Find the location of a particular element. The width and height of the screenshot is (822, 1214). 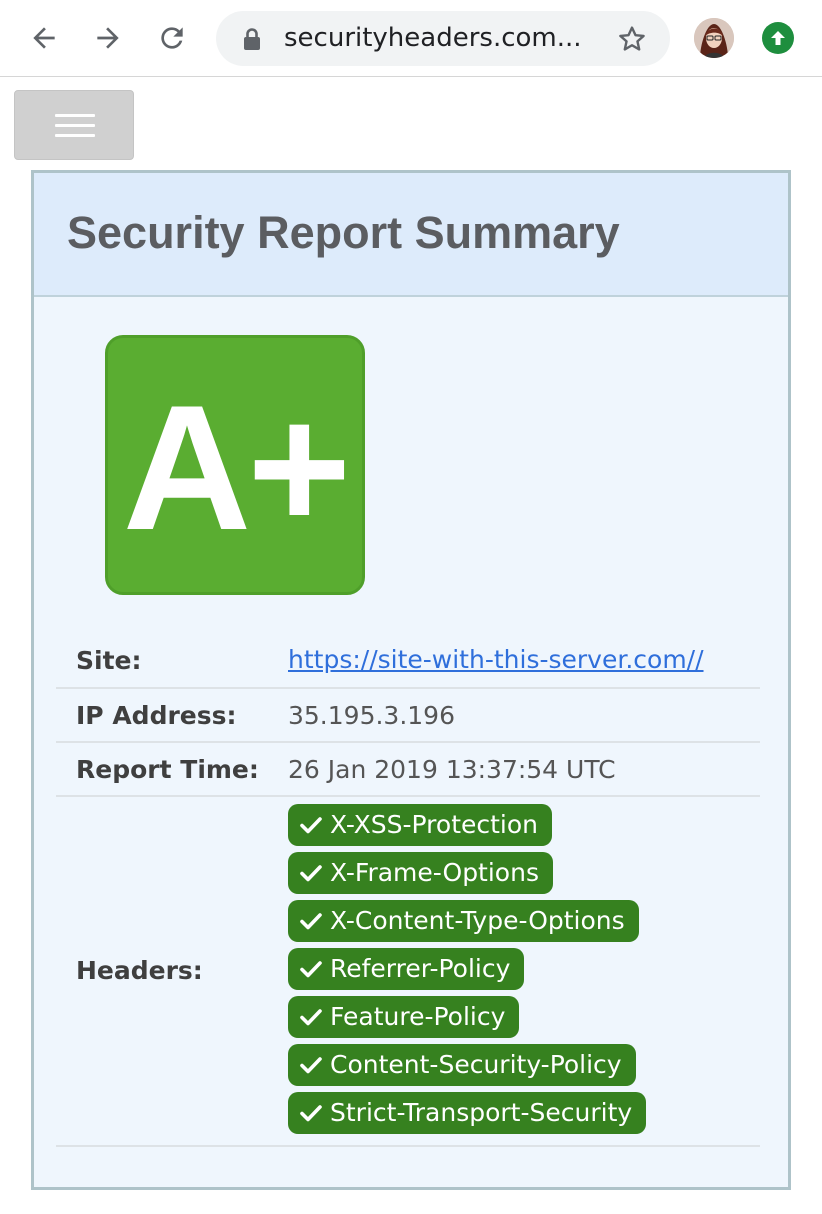

reload-button is located at coordinates (172, 38).